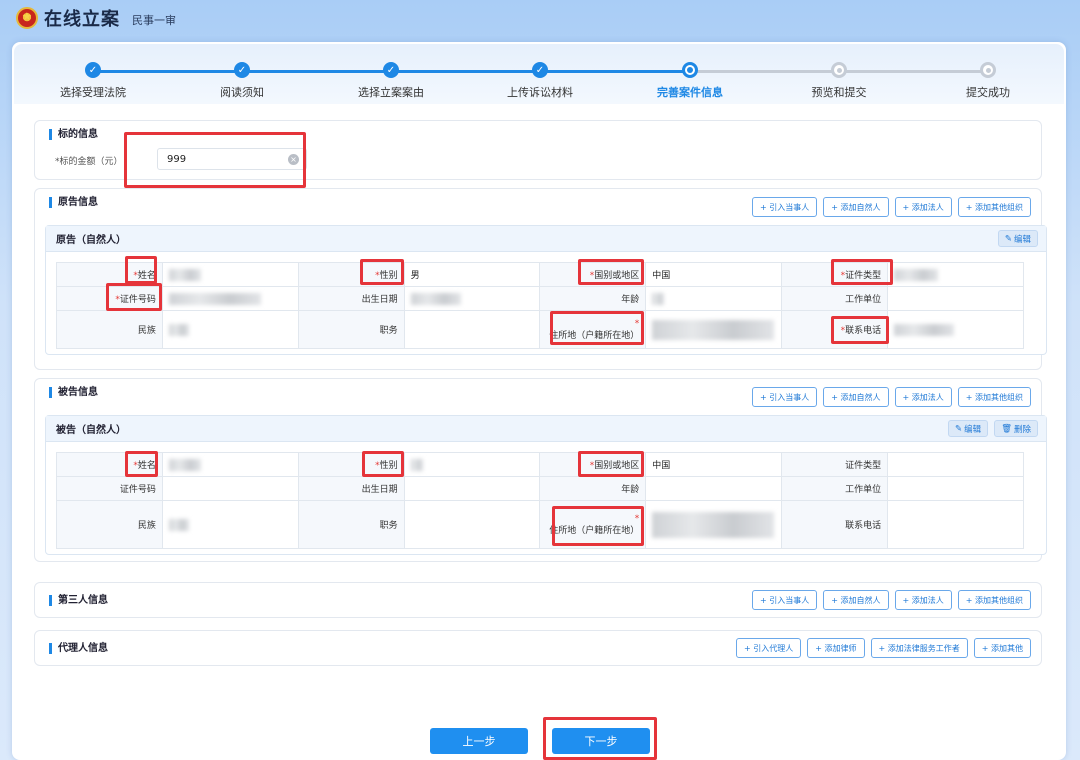  I want to click on delete-label: 删除, so click(1022, 429).